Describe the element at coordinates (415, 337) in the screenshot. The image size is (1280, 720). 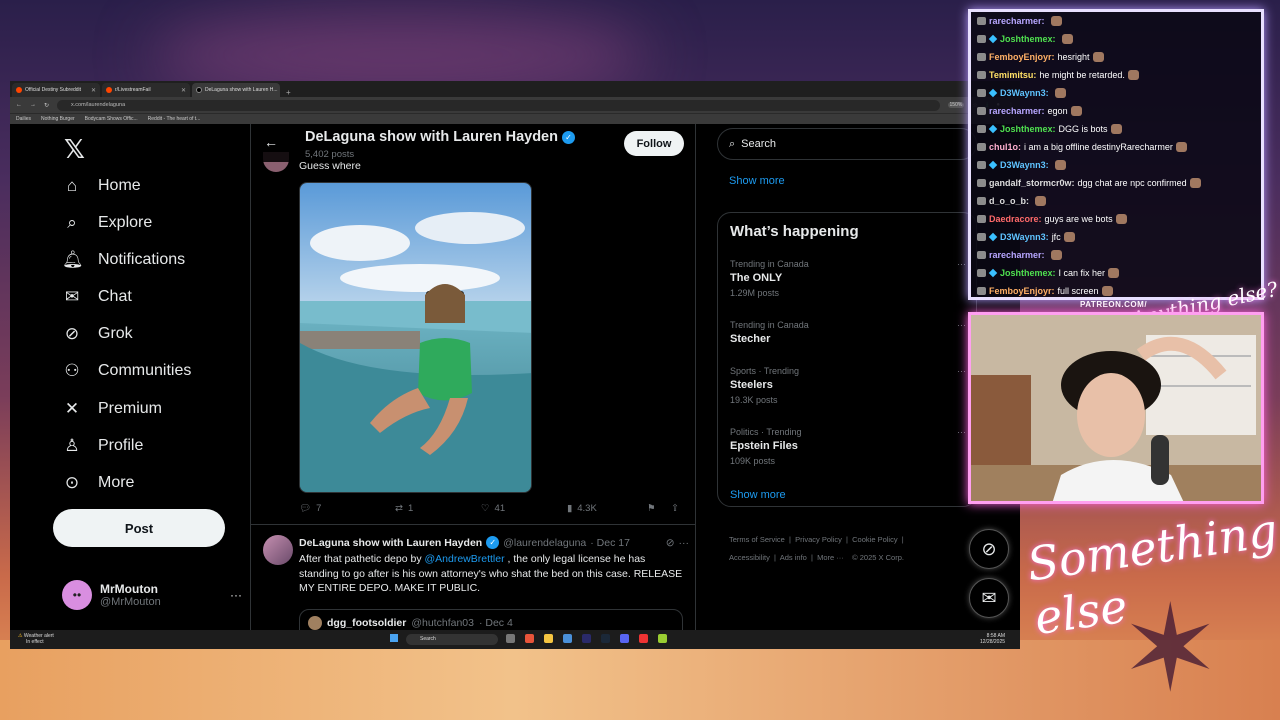
I see `tweet-photo` at that location.